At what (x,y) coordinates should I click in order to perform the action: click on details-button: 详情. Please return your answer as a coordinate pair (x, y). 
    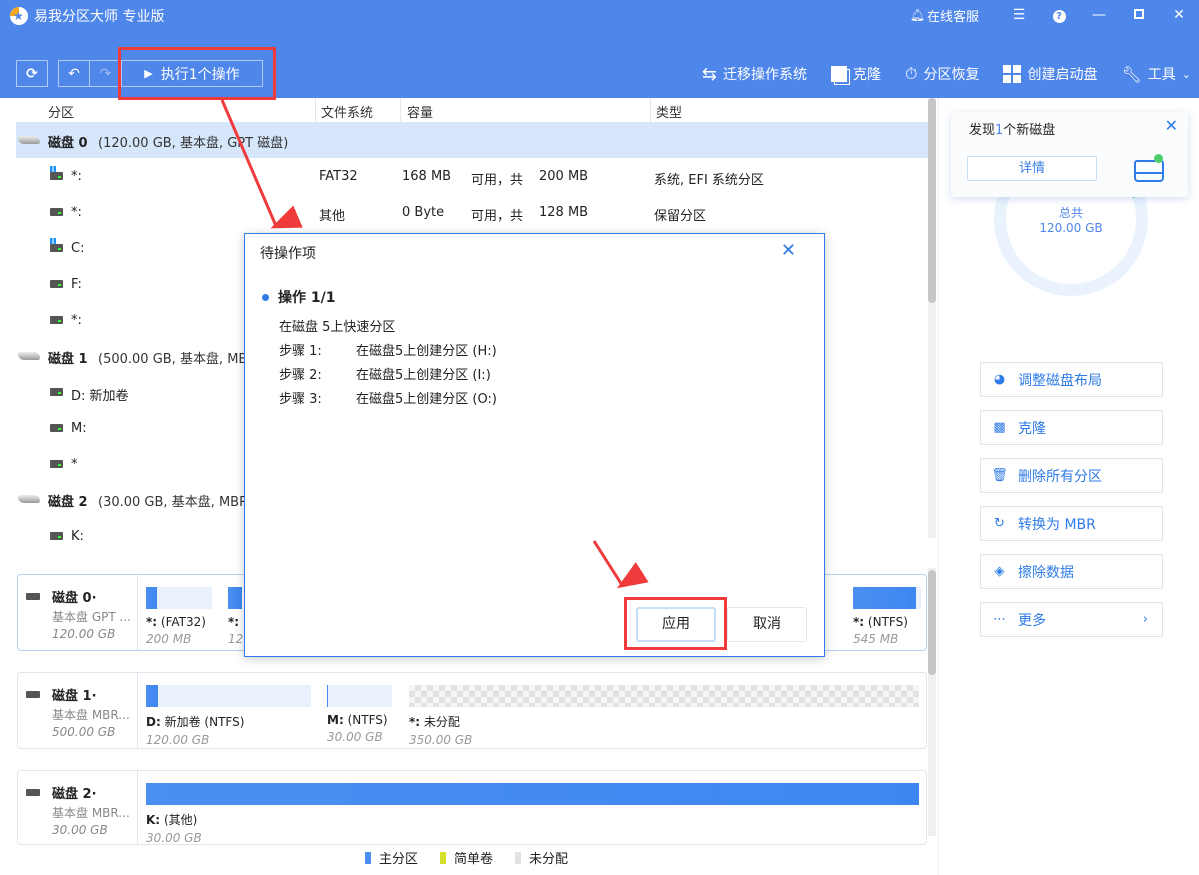
    Looking at the image, I should click on (1032, 168).